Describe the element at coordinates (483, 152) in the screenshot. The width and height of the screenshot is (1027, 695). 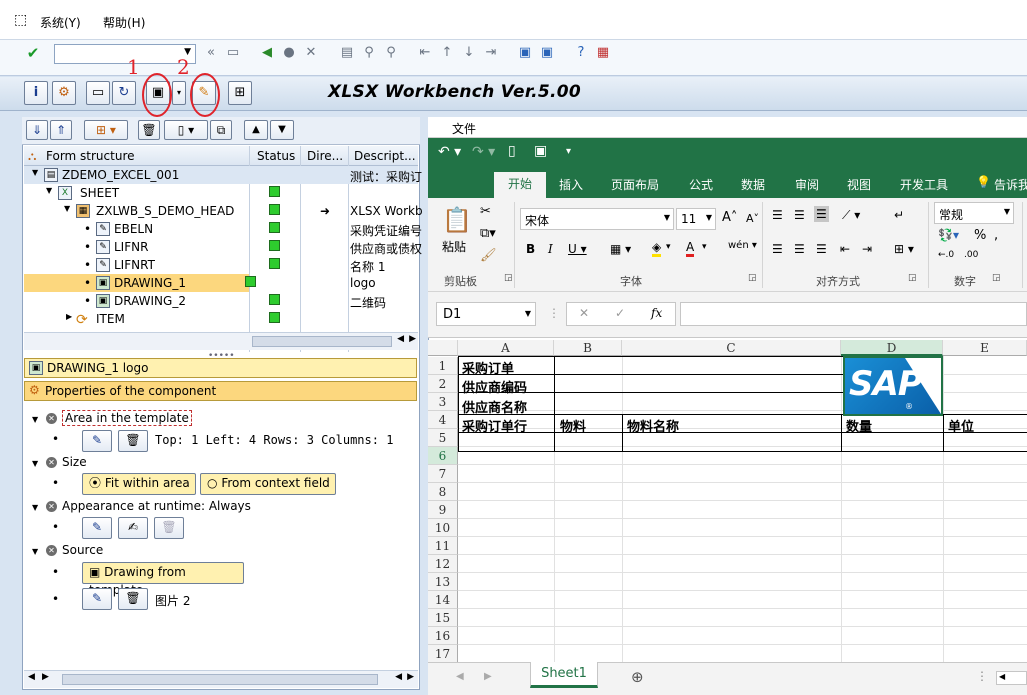
I see `redo-icon: ↷ ▾` at that location.